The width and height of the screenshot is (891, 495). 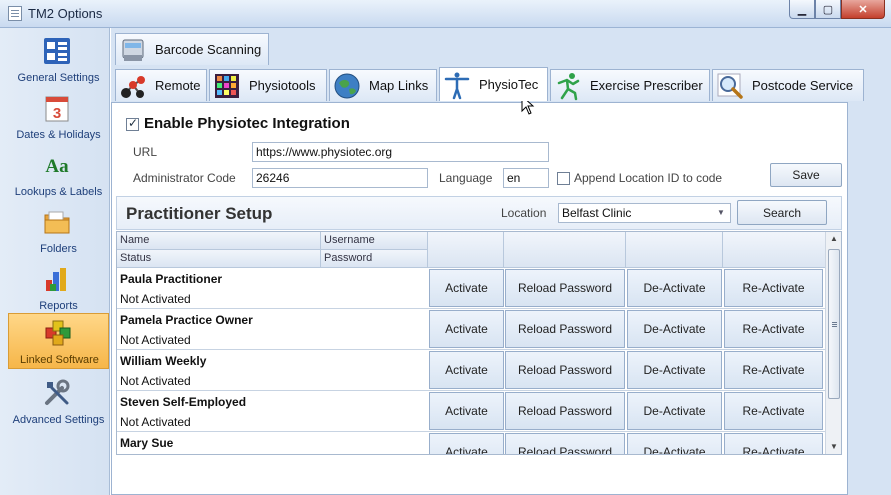 What do you see at coordinates (58, 420) in the screenshot?
I see `sidebar-item-label: Advanced Settings` at bounding box center [58, 420].